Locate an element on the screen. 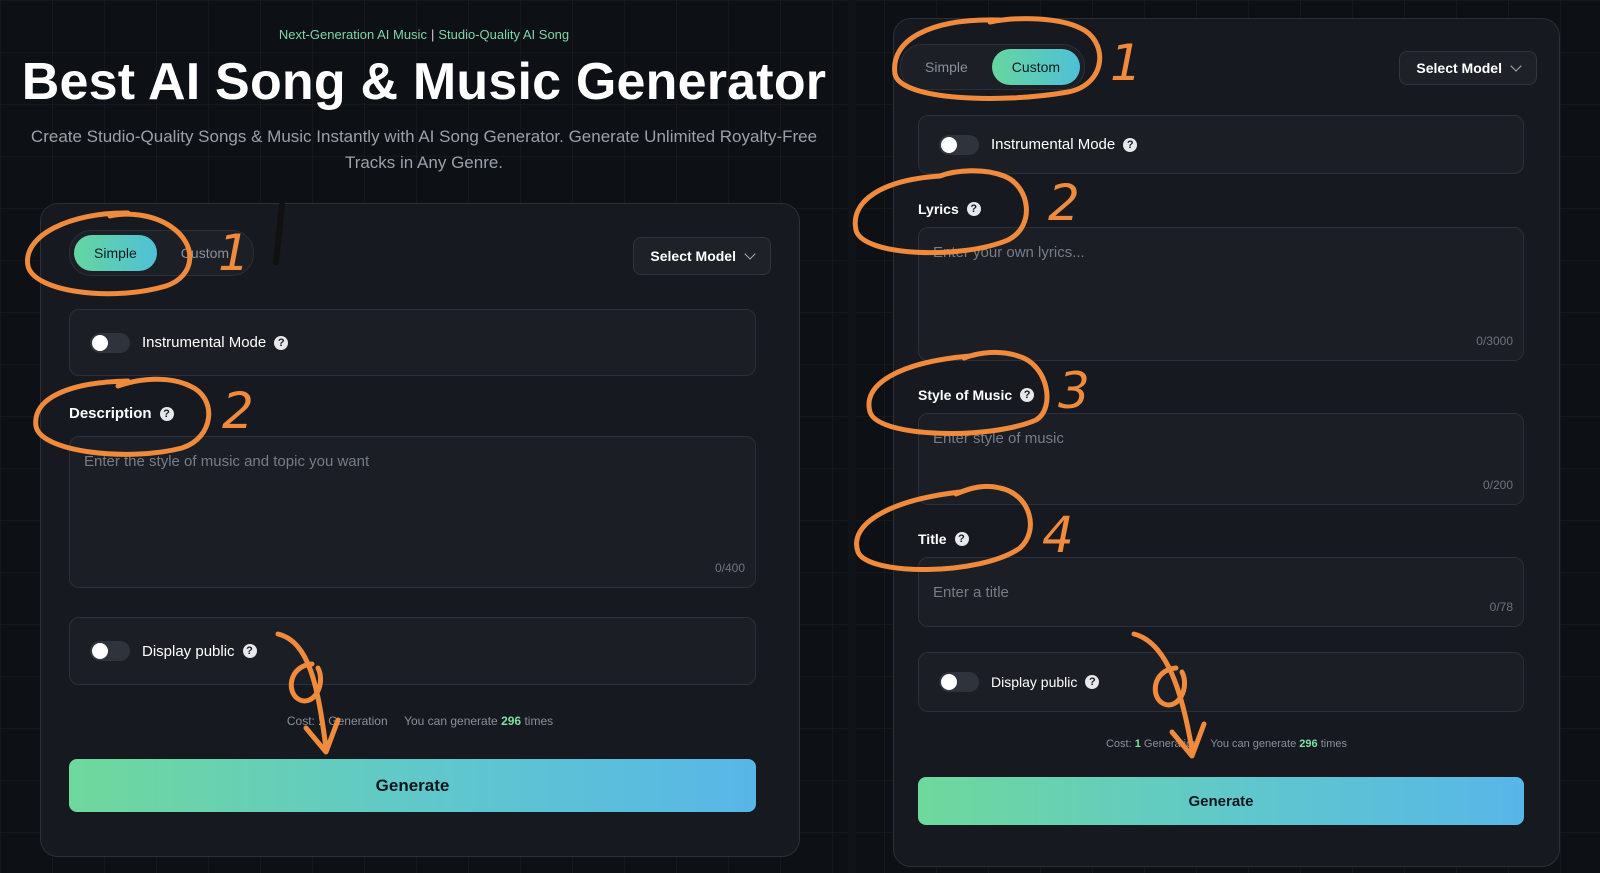 The image size is (1600, 873). description-input is located at coordinates (412, 512).